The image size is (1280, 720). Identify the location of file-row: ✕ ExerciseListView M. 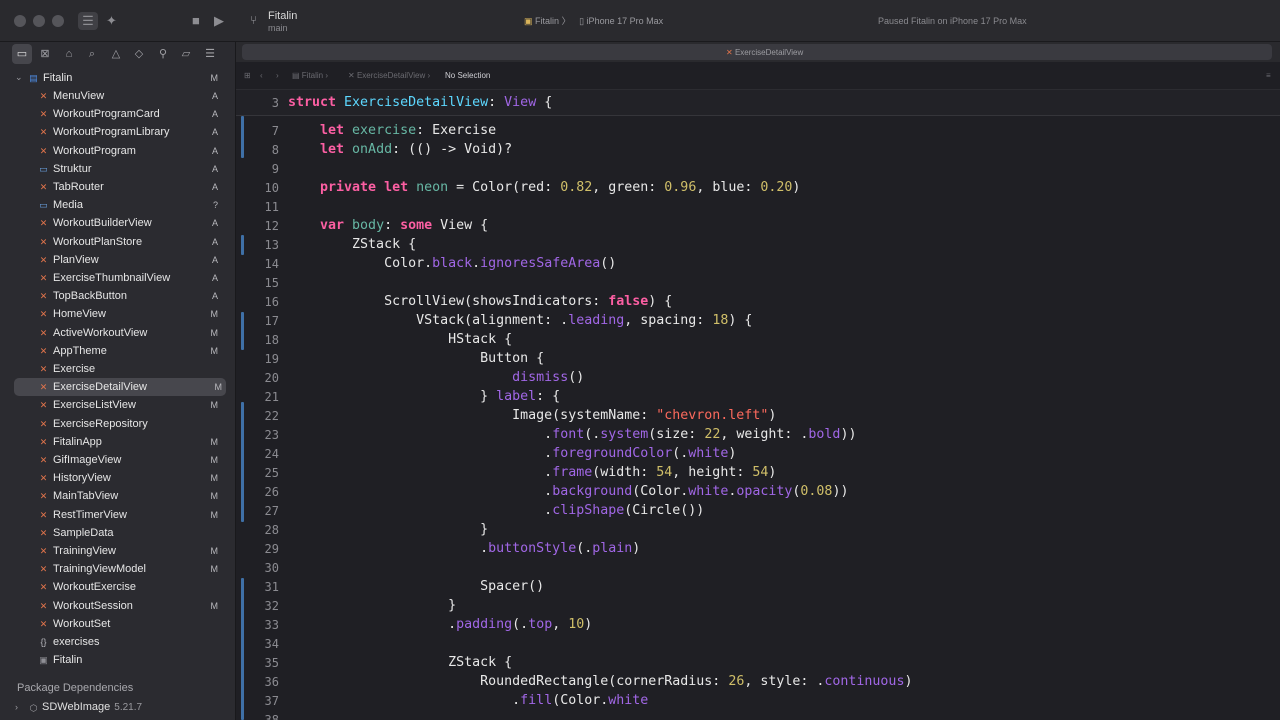
(117, 405).